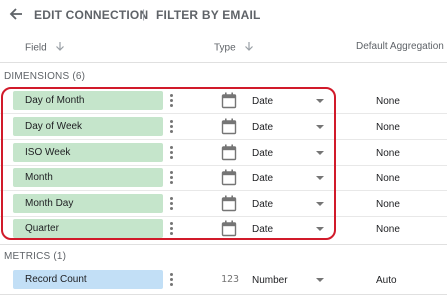 The image size is (447, 300). What do you see at coordinates (320, 280) in the screenshot?
I see `caret-down-icon` at bounding box center [320, 280].